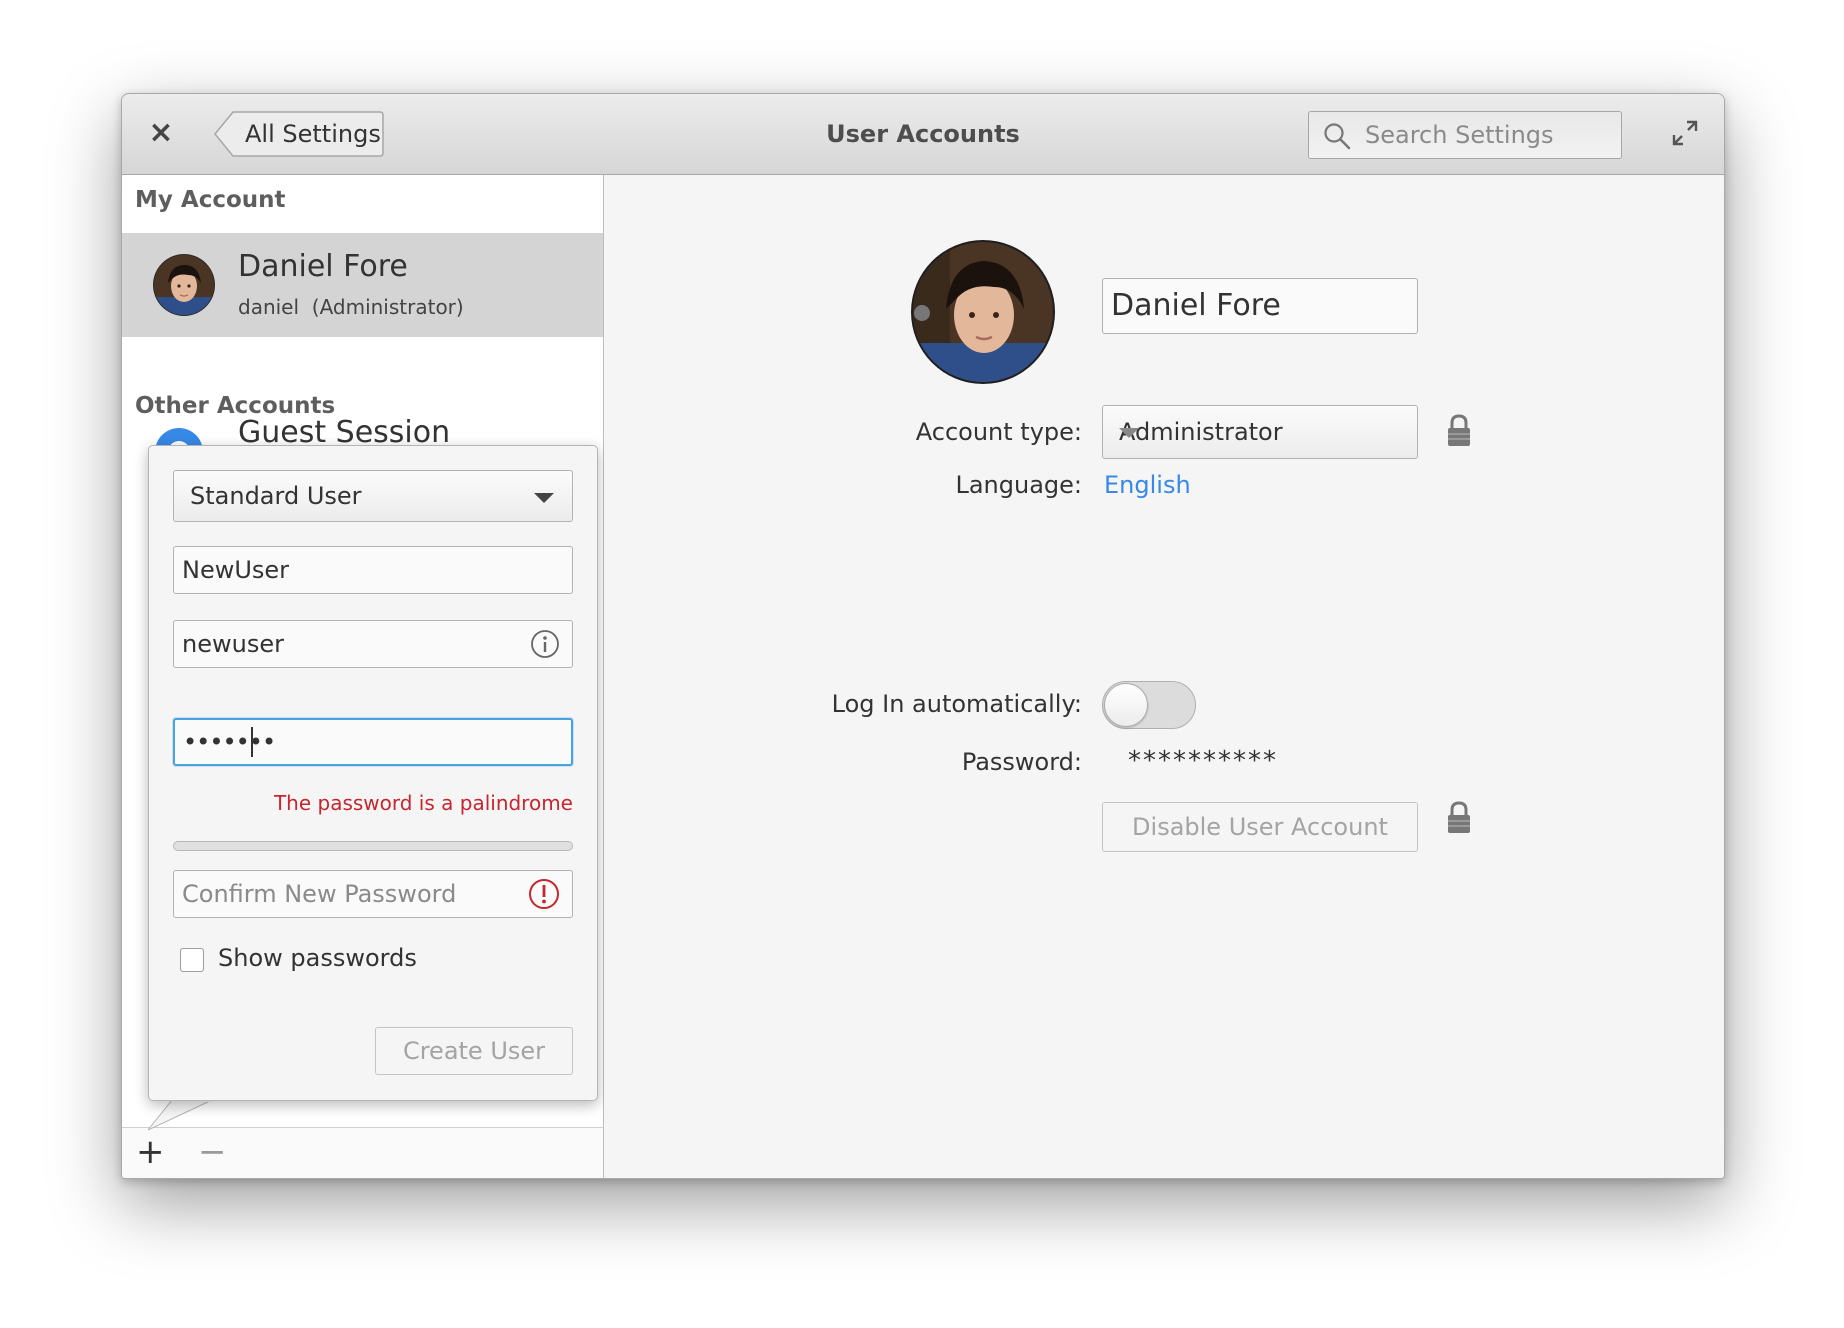  What do you see at coordinates (236, 570) in the screenshot?
I see `full-name-value: NewUser` at bounding box center [236, 570].